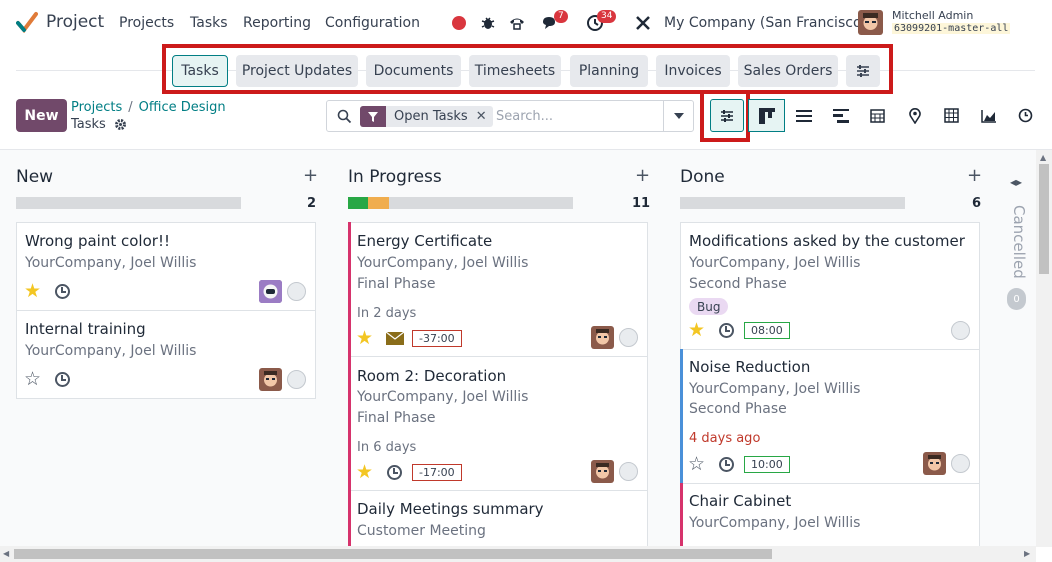 The height and width of the screenshot is (562, 1052). I want to click on breadcrumb-office-design: Office Design, so click(182, 107).